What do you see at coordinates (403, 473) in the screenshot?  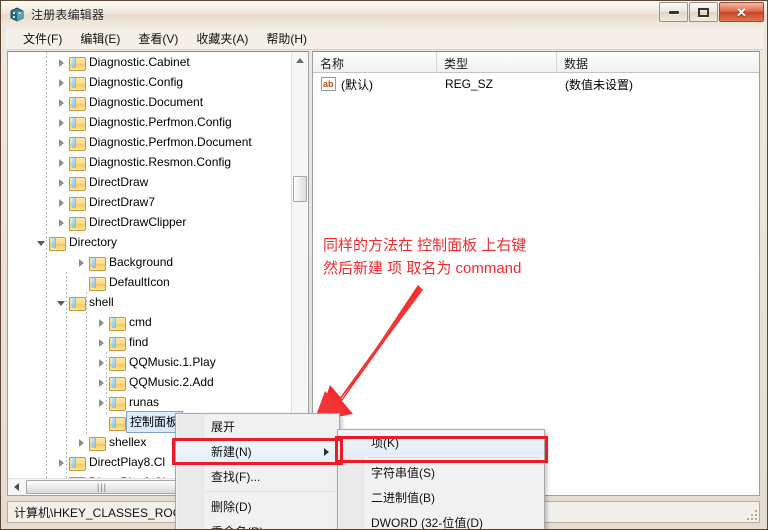 I see `submenu-label: 字符串值(S)` at bounding box center [403, 473].